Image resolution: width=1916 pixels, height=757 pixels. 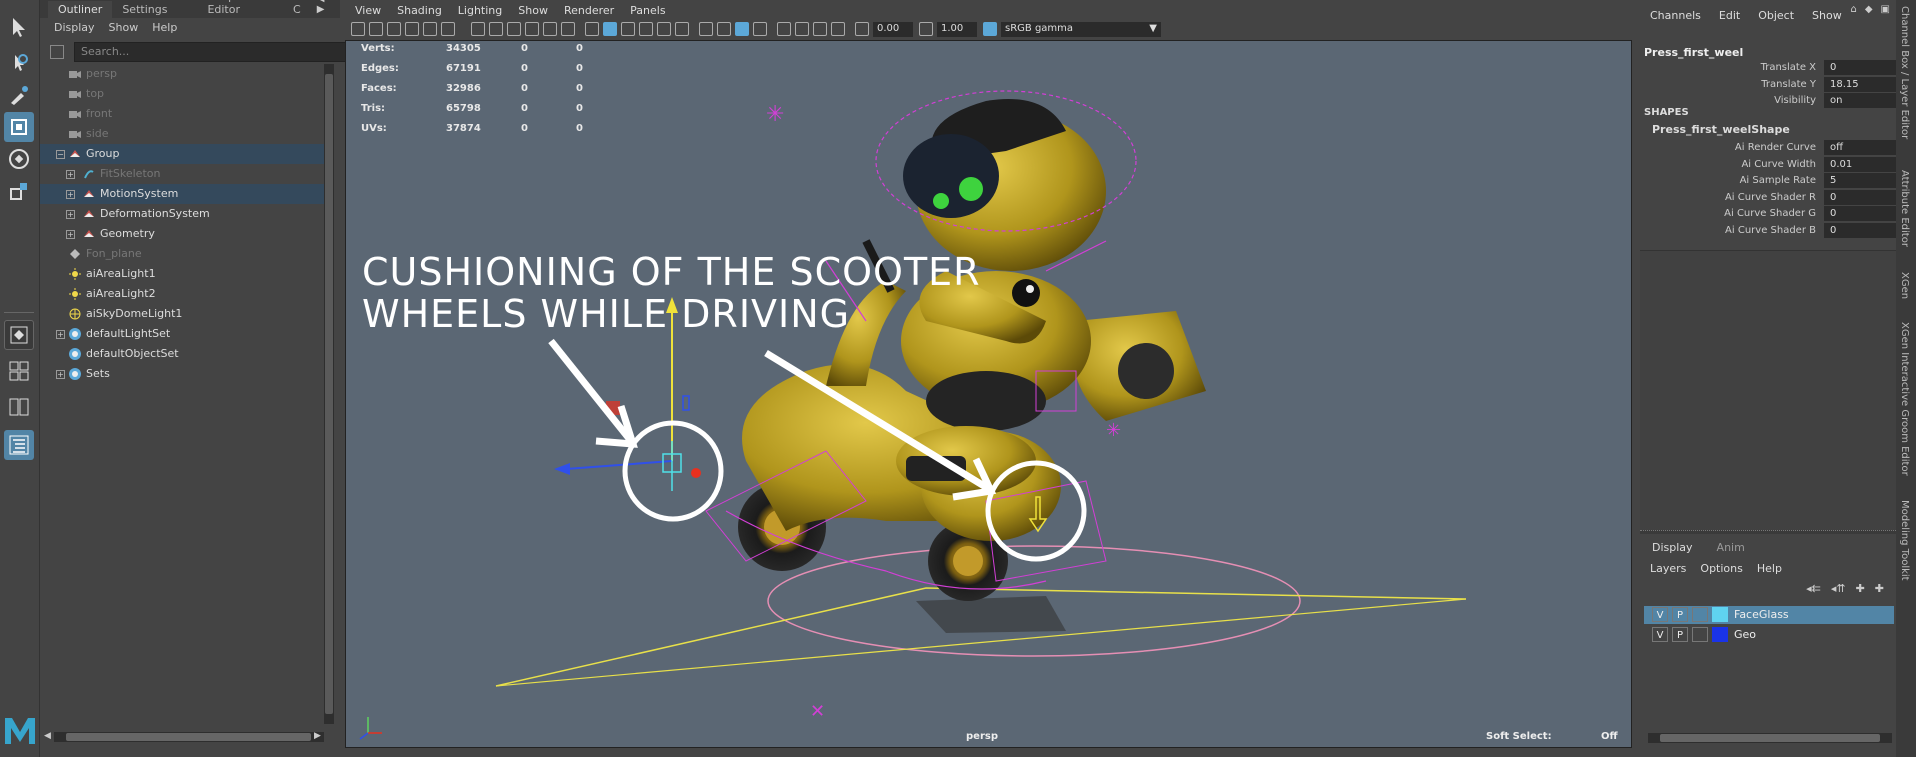 What do you see at coordinates (430, 29) in the screenshot?
I see `2d-pan-icon` at bounding box center [430, 29].